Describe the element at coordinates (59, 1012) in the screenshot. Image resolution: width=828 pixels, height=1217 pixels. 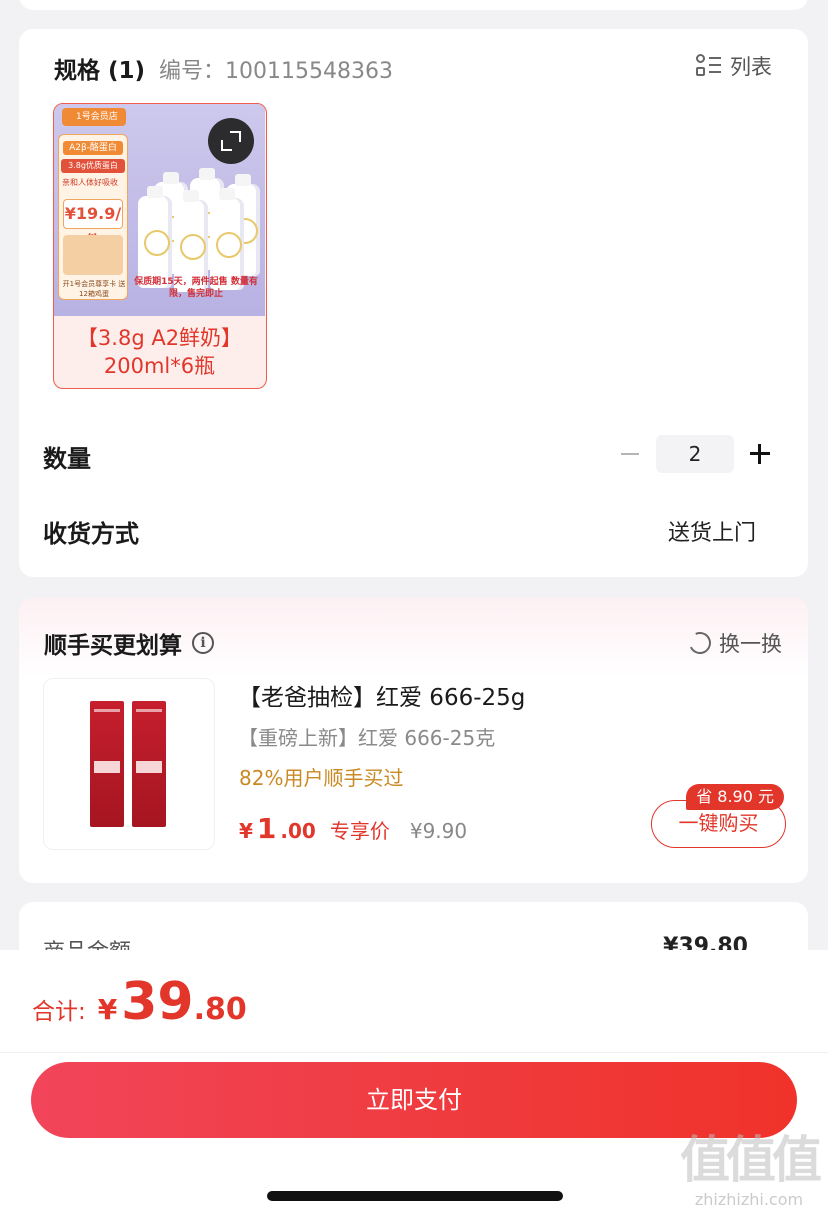
I see `total-label: 合计:` at that location.